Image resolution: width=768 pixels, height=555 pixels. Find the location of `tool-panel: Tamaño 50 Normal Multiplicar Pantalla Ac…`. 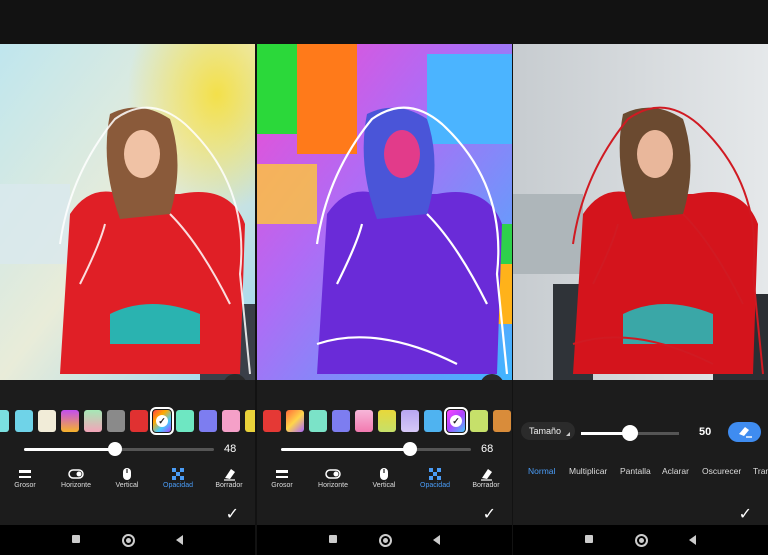

tool-panel: Tamaño 50 Normal Multiplicar Pantalla Ac… is located at coordinates (640, 452).